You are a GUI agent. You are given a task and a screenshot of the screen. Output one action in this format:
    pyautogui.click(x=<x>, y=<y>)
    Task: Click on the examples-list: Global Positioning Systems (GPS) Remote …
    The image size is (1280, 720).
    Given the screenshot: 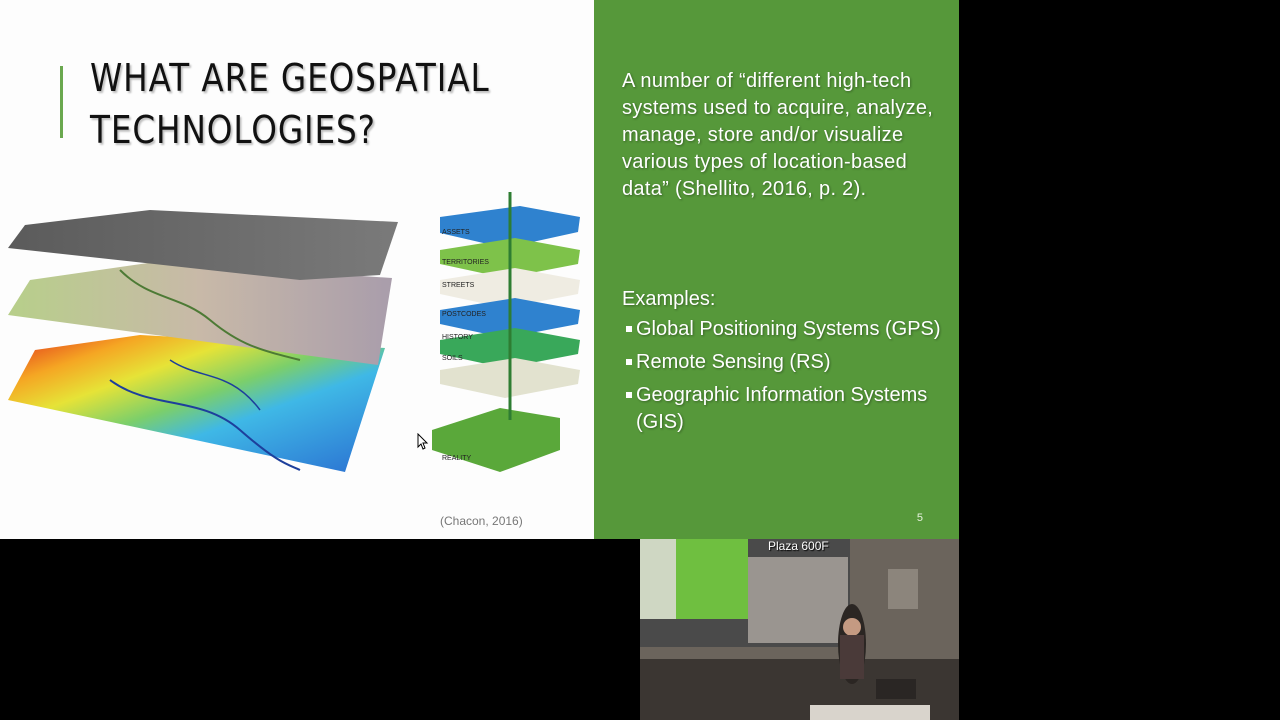 What is the action you would take?
    pyautogui.click(x=784, y=379)
    